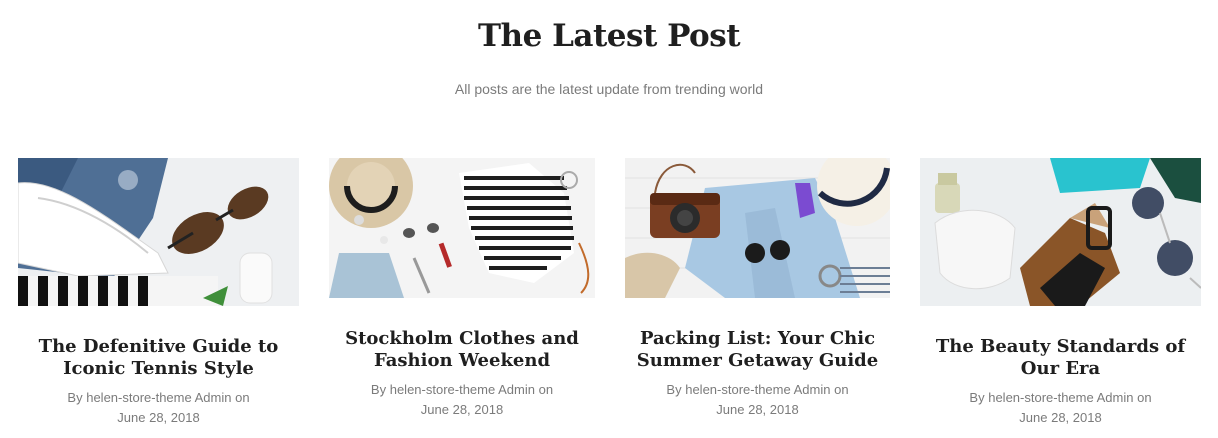  I want to click on sandals-sunglasses-image, so click(1060, 232).